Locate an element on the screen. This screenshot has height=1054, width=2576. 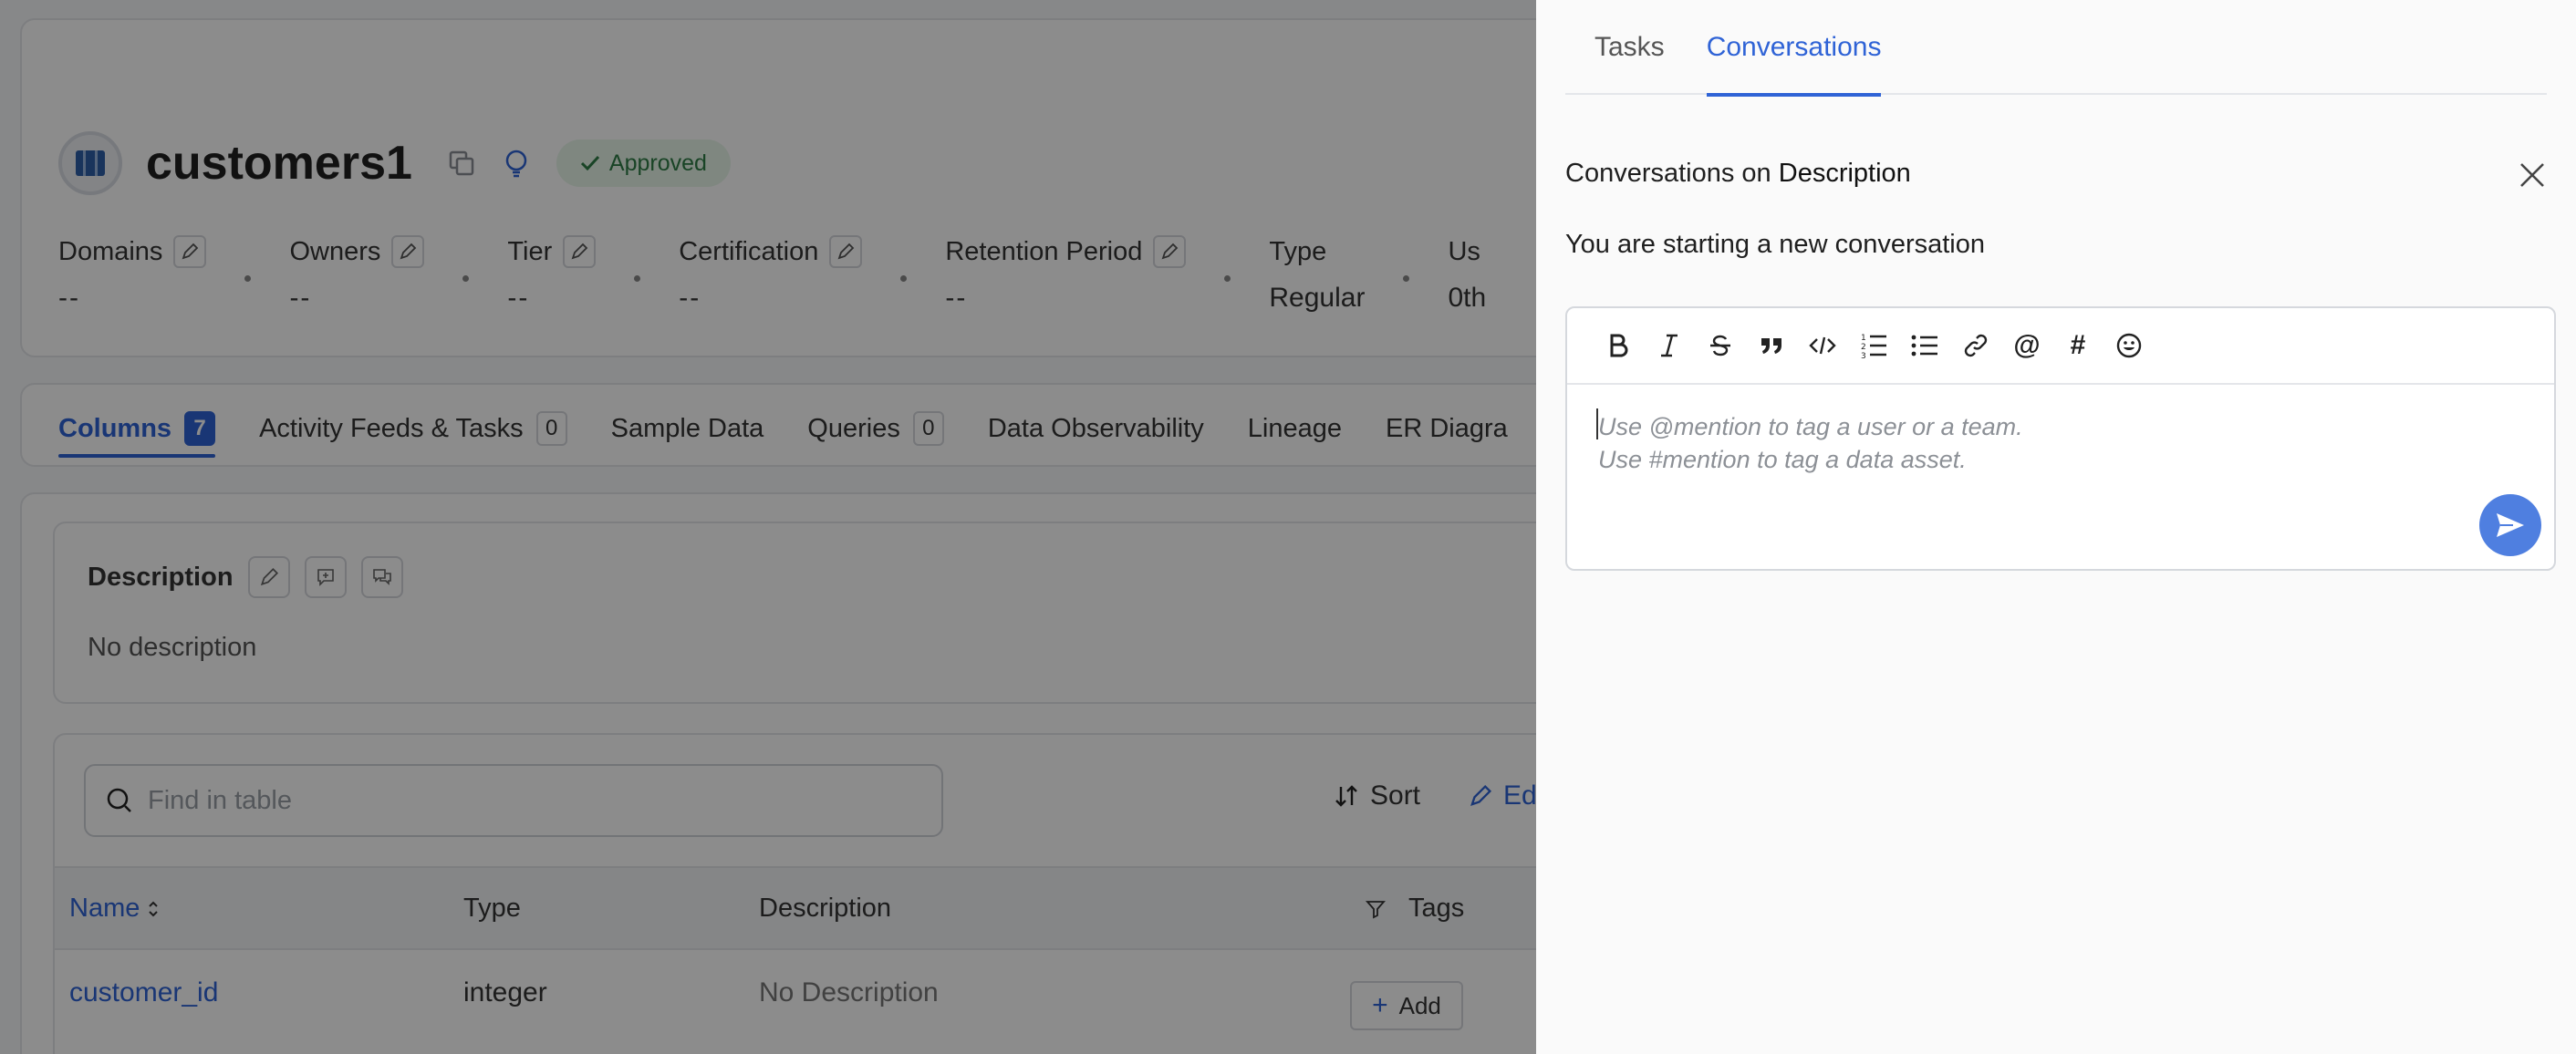
placeholder-line: Use #mention to tag a data asset. is located at coordinates (1782, 459).